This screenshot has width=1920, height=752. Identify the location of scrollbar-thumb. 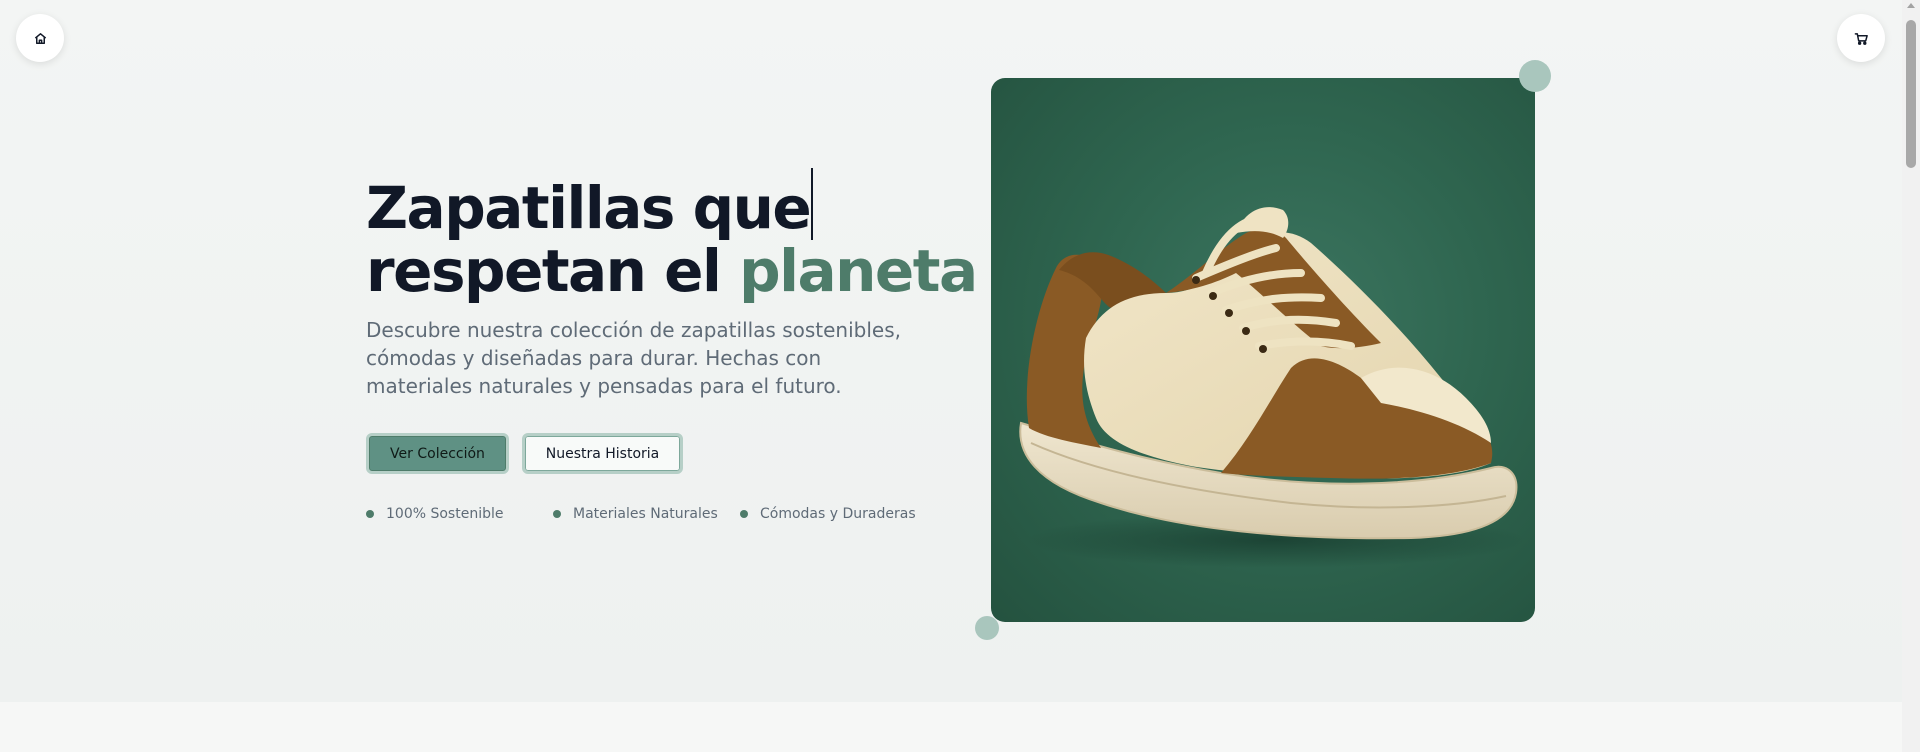
(1911, 94).